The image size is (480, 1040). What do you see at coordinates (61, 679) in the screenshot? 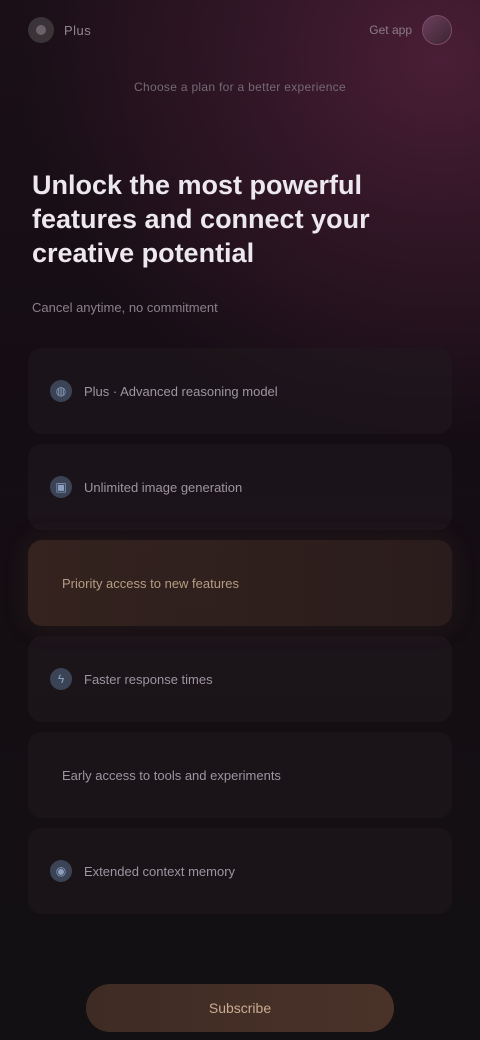
I see `bolt-icon: ϟ` at bounding box center [61, 679].